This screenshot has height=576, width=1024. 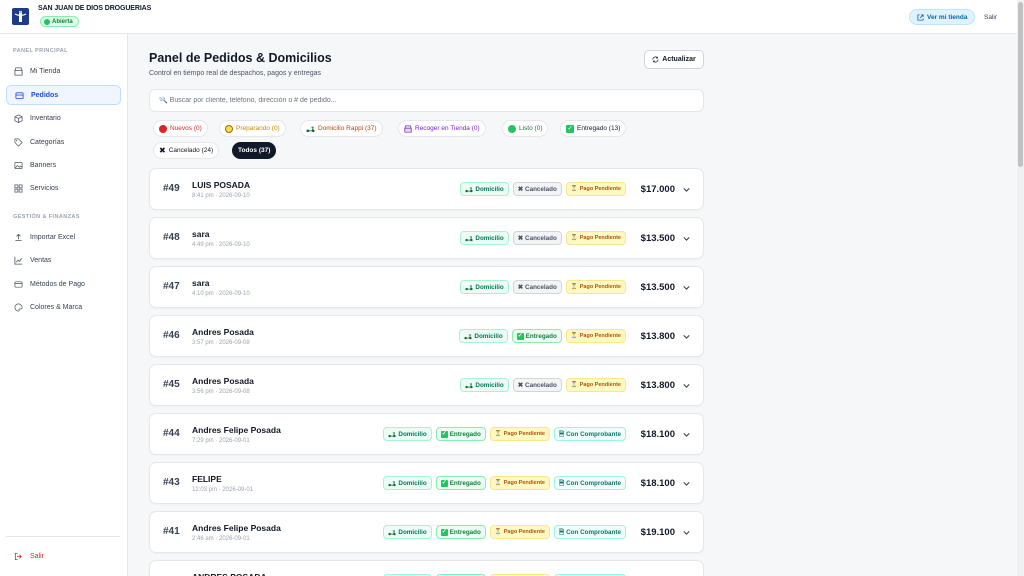 What do you see at coordinates (63, 95) in the screenshot?
I see `sidebar-item-pedidos: Pedidos` at bounding box center [63, 95].